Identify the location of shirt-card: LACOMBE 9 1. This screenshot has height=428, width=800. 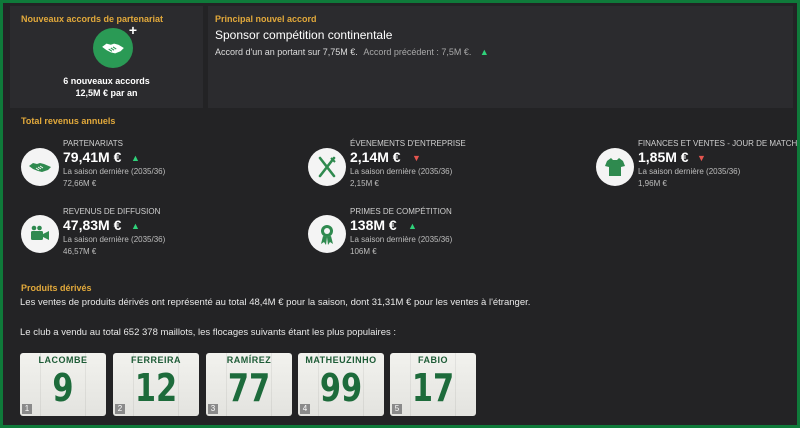
(63, 384).